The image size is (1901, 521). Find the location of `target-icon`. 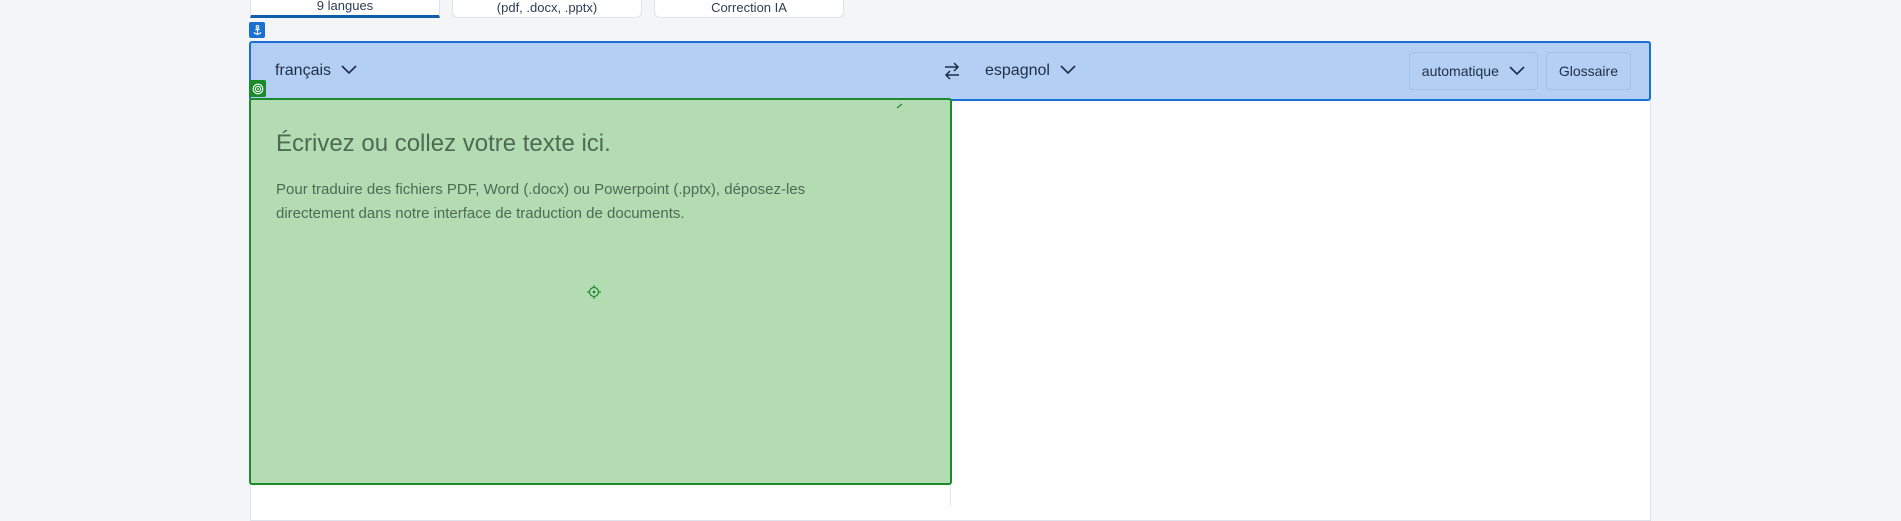

target-icon is located at coordinates (257, 88).